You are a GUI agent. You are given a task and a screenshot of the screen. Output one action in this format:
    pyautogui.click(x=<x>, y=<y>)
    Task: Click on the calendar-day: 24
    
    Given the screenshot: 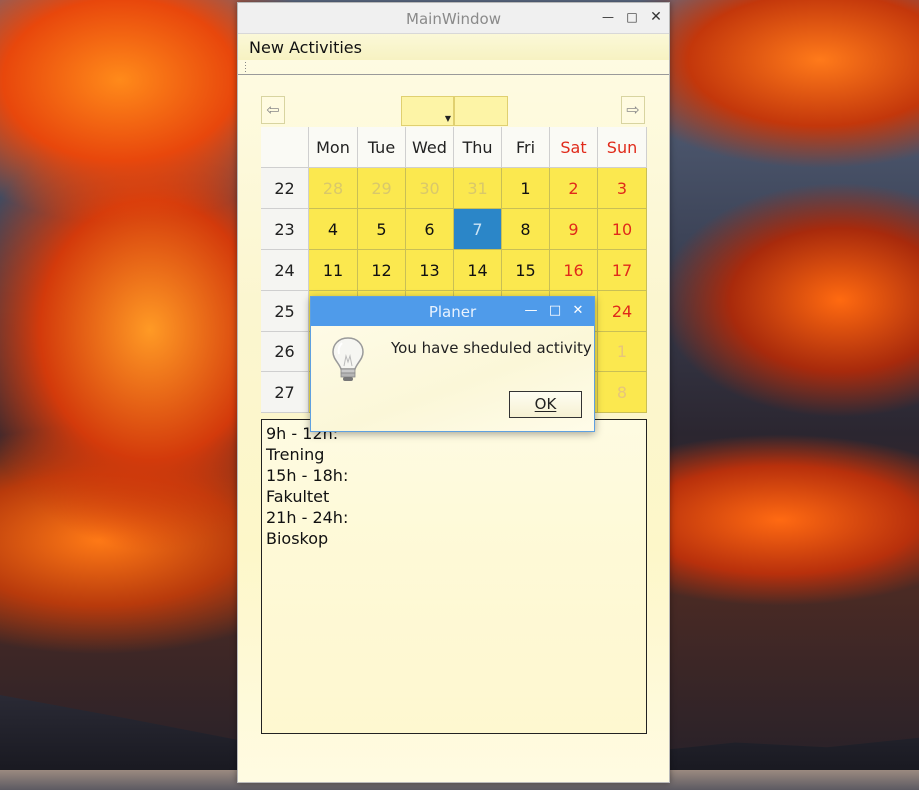 What is the action you would take?
    pyautogui.click(x=622, y=311)
    